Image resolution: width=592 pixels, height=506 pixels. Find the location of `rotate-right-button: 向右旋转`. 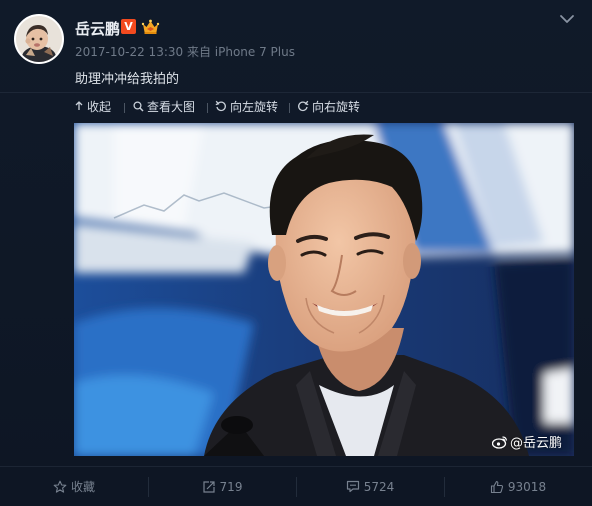

rotate-right-button: 向右旋转 is located at coordinates (328, 106).